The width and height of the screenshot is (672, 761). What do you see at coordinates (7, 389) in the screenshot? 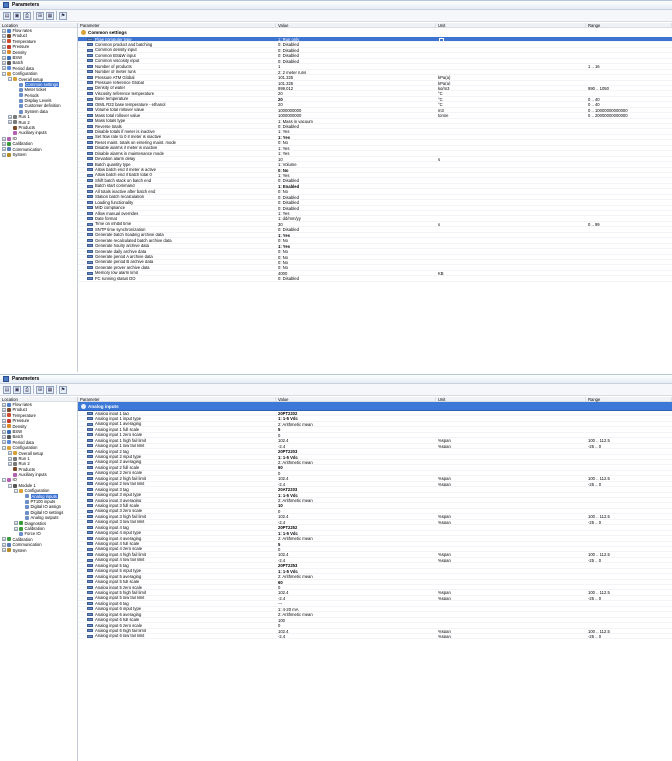
I see `open-icon: ▤` at bounding box center [7, 389].